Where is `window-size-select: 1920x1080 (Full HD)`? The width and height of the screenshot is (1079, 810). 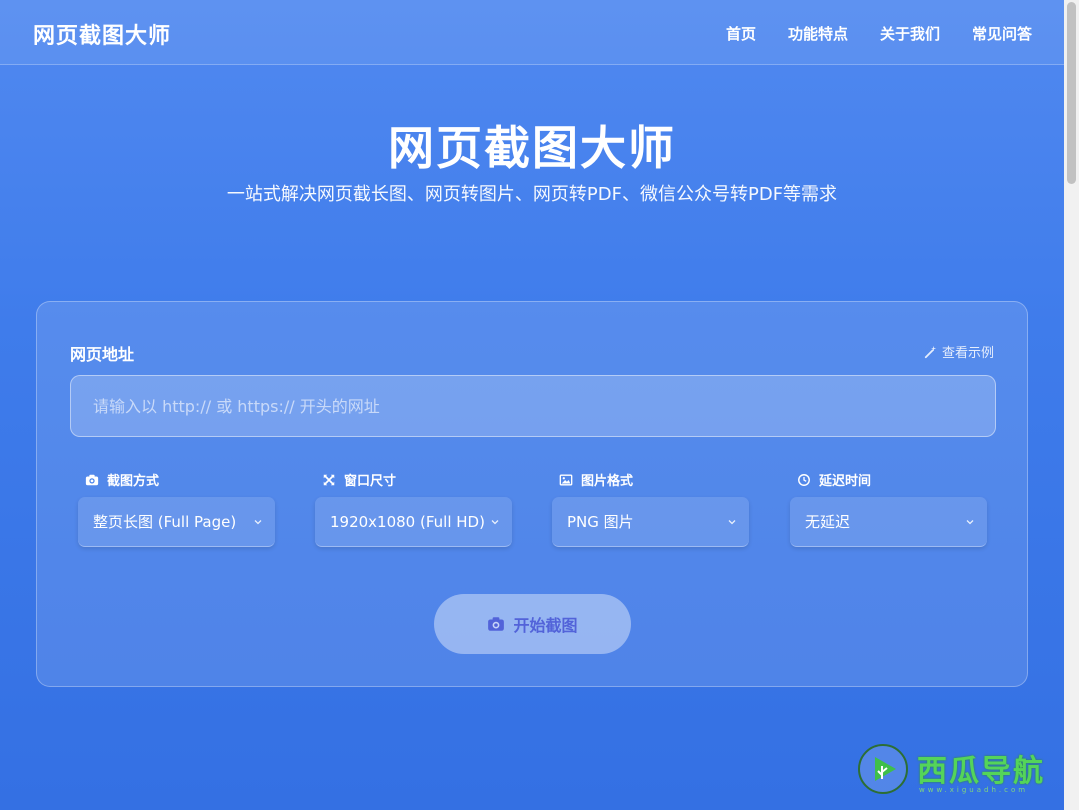
window-size-select: 1920x1080 (Full HD) is located at coordinates (413, 522).